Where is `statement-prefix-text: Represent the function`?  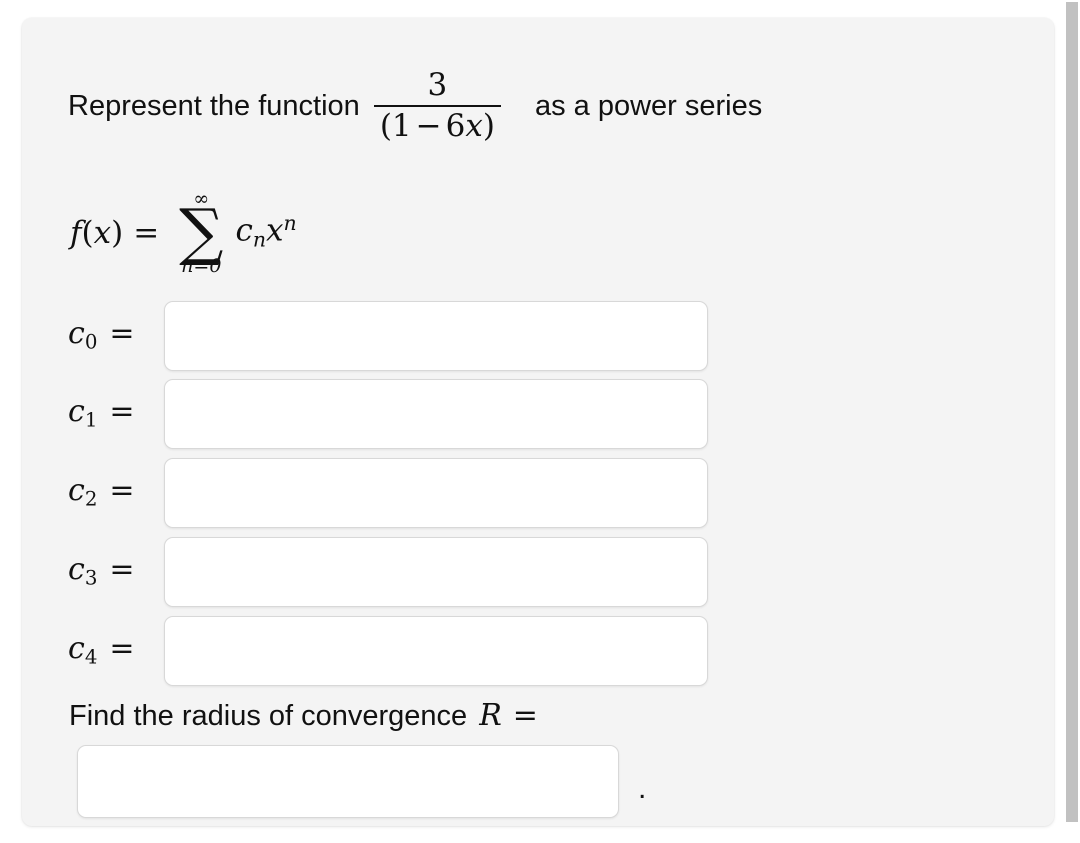 statement-prefix-text: Represent the function is located at coordinates (214, 105).